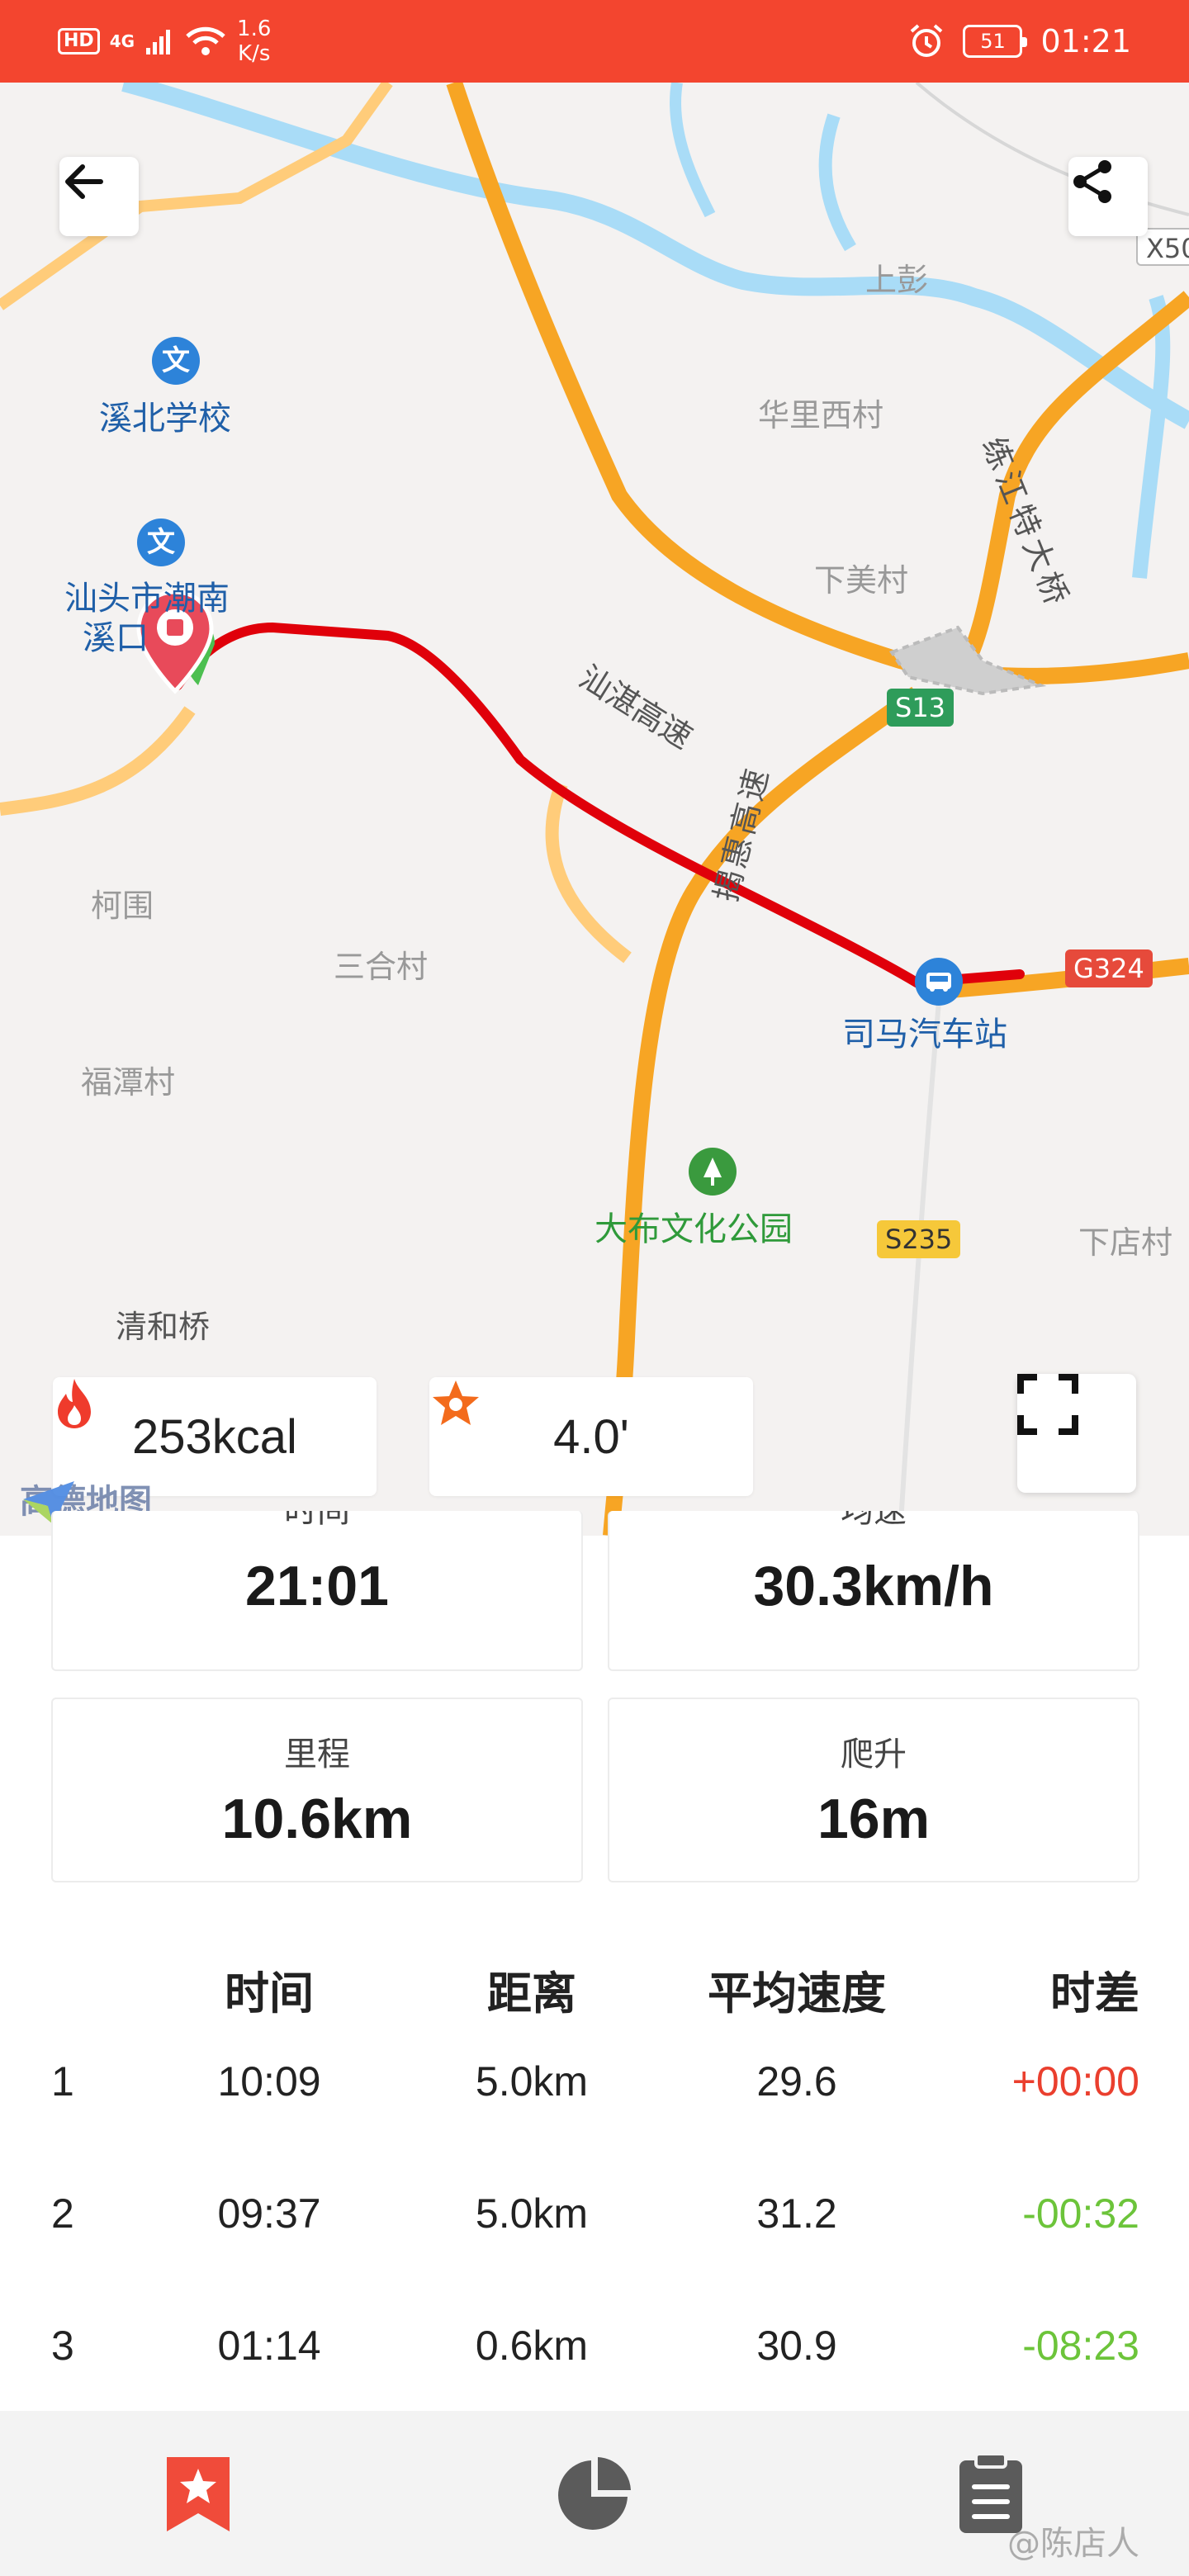 This screenshot has width=1189, height=2576. I want to click on back-button, so click(99, 196).